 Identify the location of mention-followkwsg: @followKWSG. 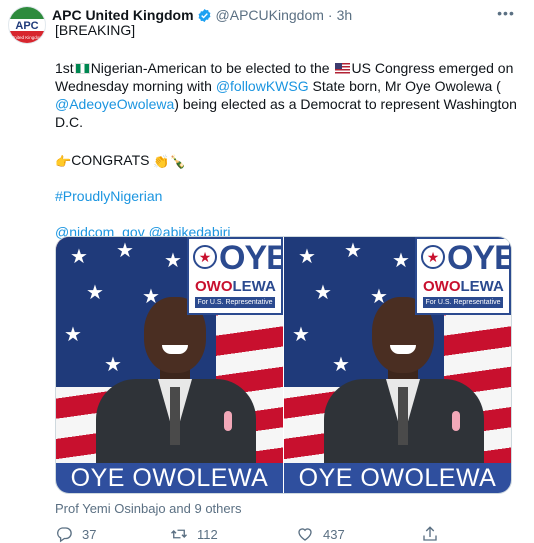
(262, 86).